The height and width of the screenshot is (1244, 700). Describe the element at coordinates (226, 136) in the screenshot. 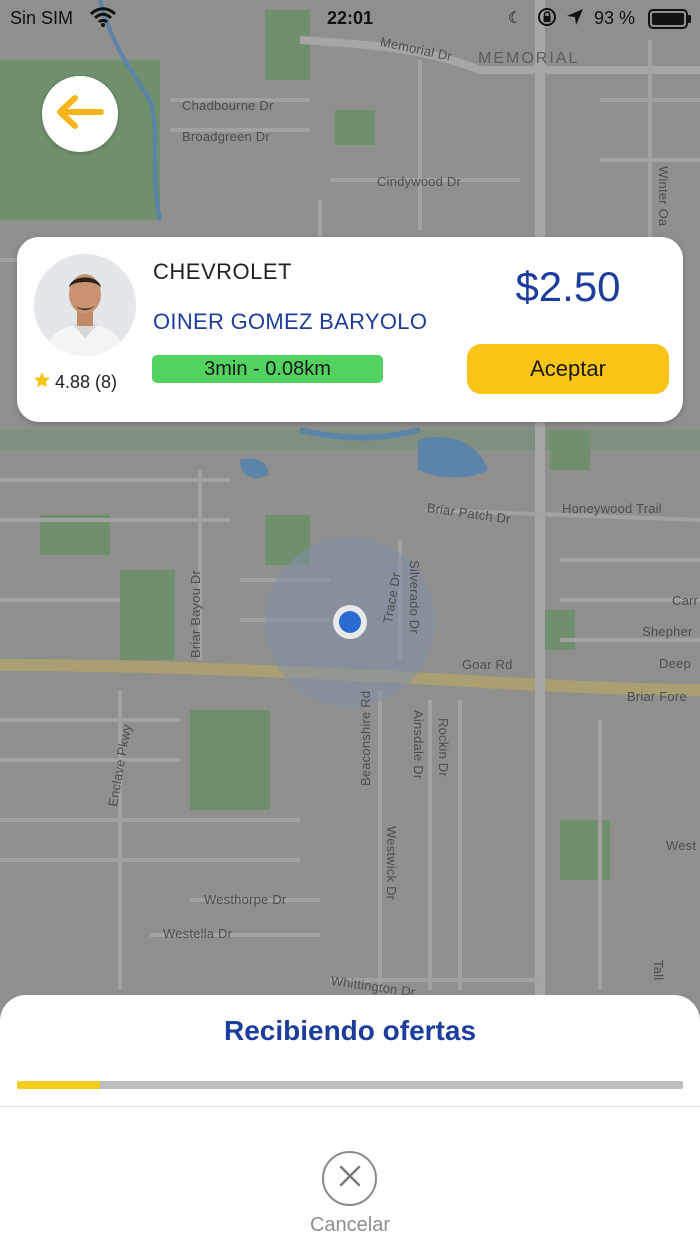

I see `map-label-broadgreen: Broadgreen Dr` at that location.